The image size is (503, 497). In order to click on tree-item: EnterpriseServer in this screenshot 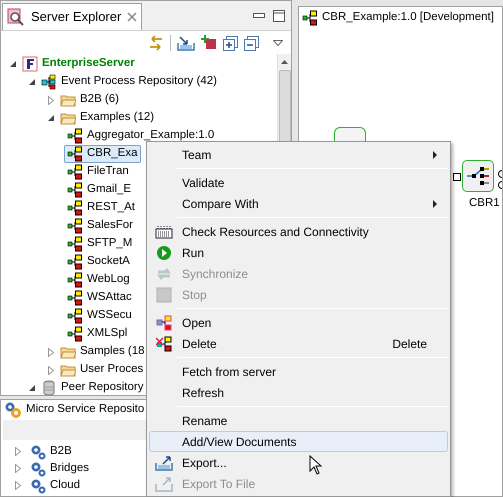, I will do `click(78, 64)`.